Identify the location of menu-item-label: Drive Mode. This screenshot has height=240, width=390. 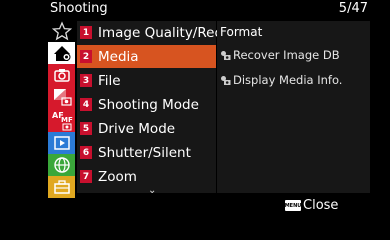
(137, 128).